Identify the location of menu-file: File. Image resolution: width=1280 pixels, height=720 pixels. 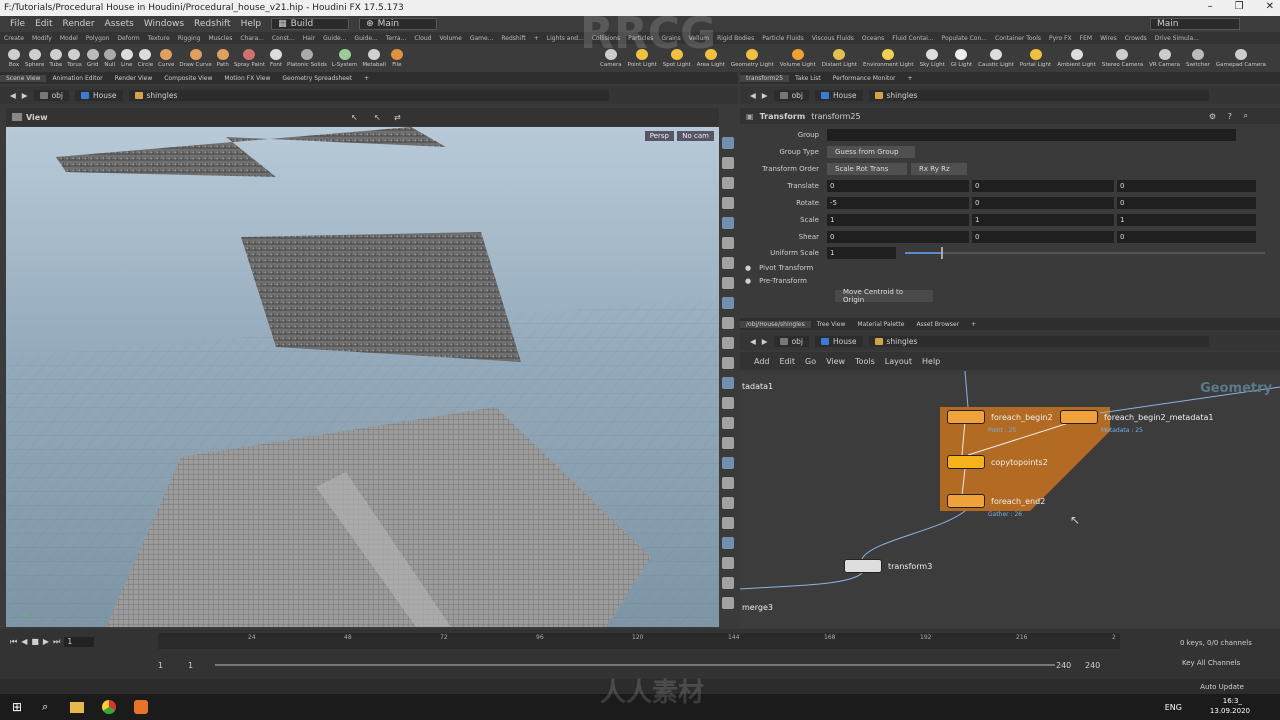
(17, 24).